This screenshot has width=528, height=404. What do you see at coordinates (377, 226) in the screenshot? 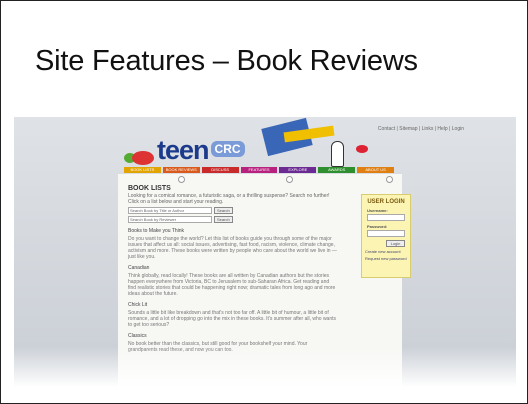
I see `password-label: Password:` at bounding box center [377, 226].